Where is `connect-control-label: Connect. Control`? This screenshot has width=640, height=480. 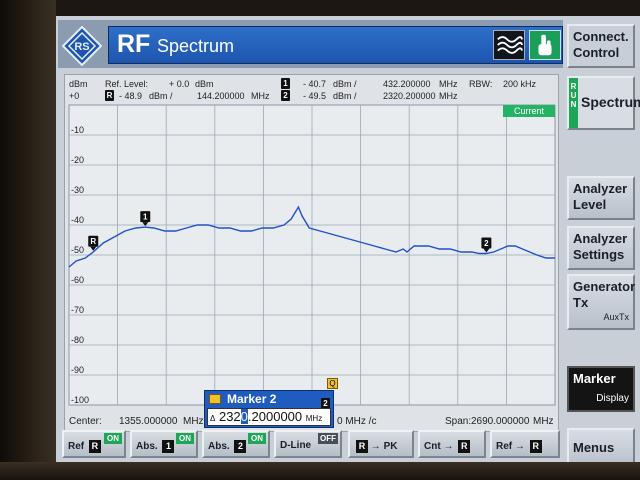
connect-control-label: Connect. Control is located at coordinates (601, 44).